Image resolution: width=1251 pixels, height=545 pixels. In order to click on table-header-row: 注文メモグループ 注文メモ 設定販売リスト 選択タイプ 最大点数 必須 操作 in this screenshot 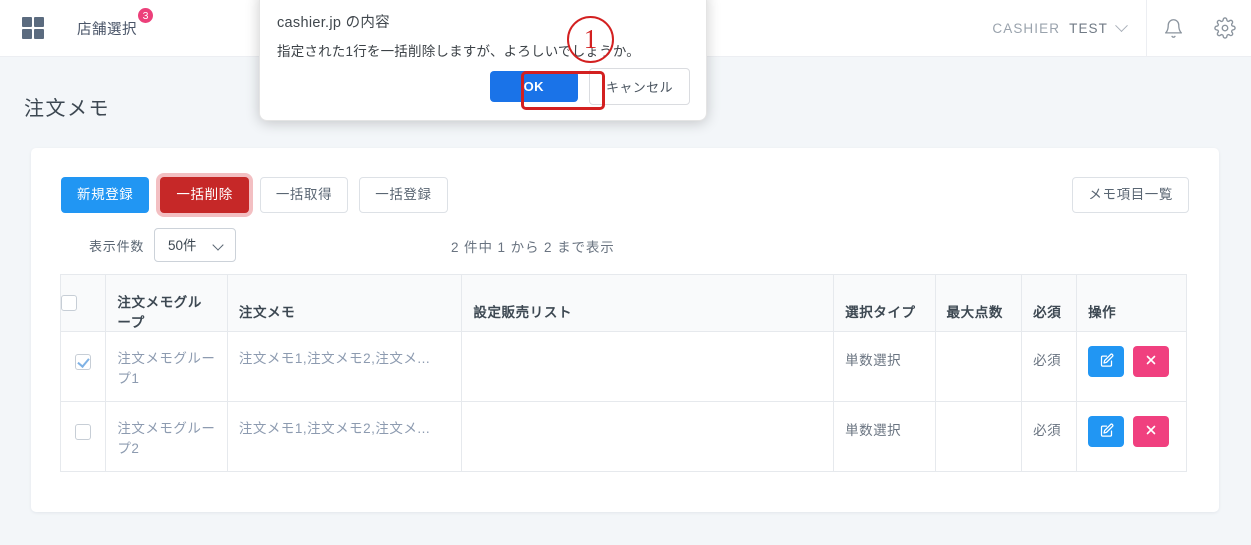, I will do `click(623, 303)`.